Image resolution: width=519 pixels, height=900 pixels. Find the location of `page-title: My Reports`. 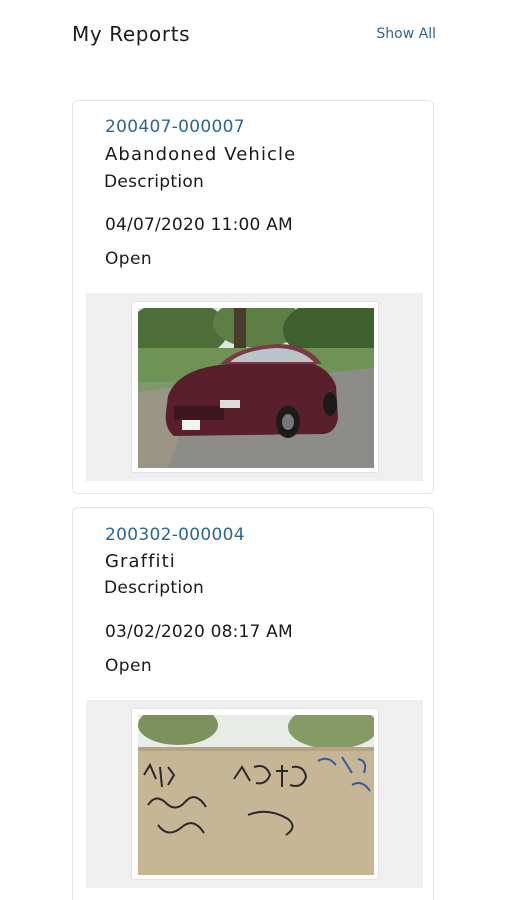

page-title: My Reports is located at coordinates (131, 34).